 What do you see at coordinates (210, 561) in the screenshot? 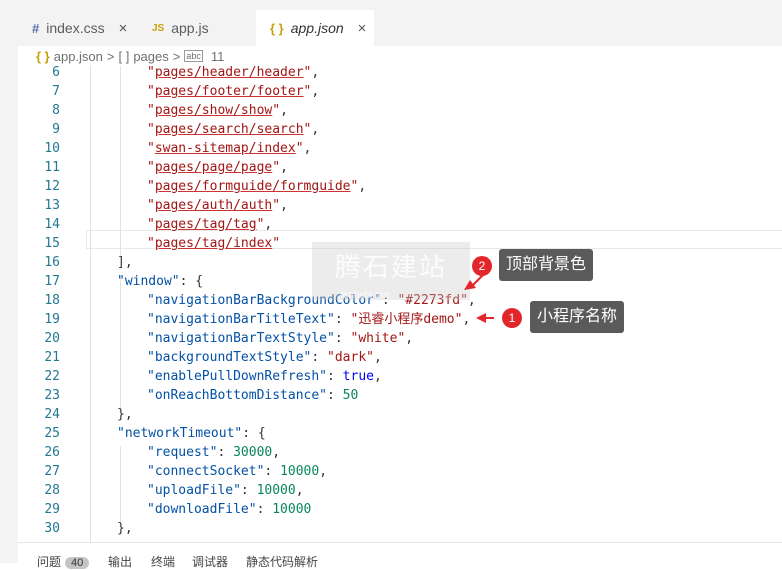
I see `panel-tab-debugger: 调试器` at bounding box center [210, 561].